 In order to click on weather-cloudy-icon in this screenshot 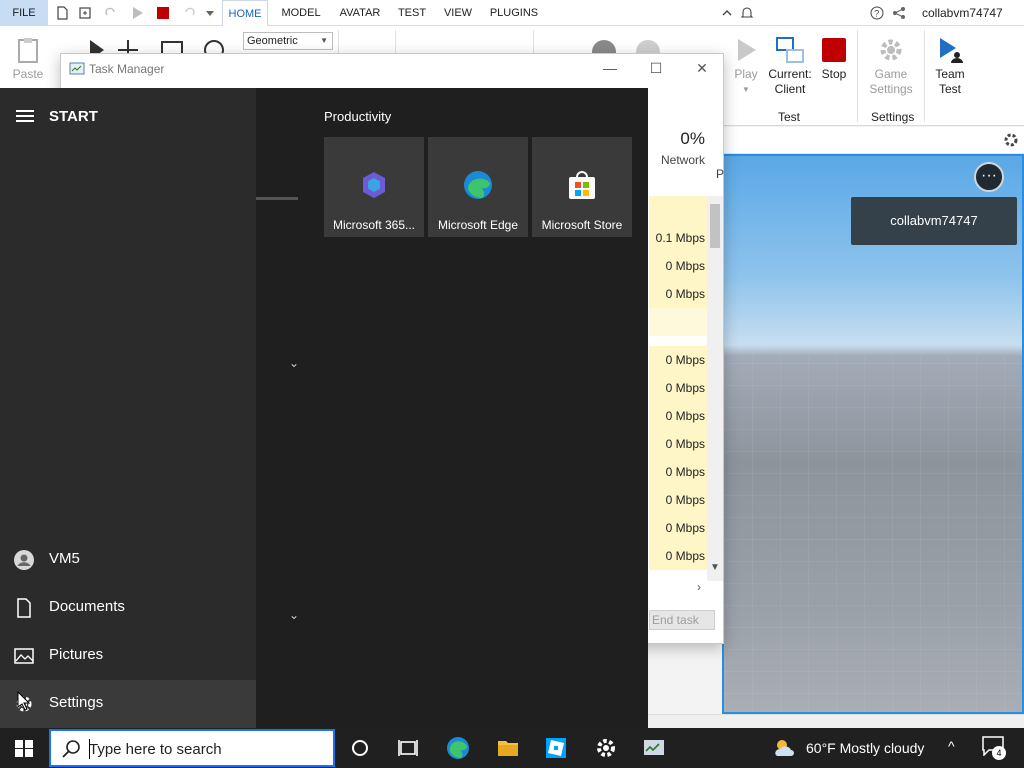, I will do `click(784, 748)`.